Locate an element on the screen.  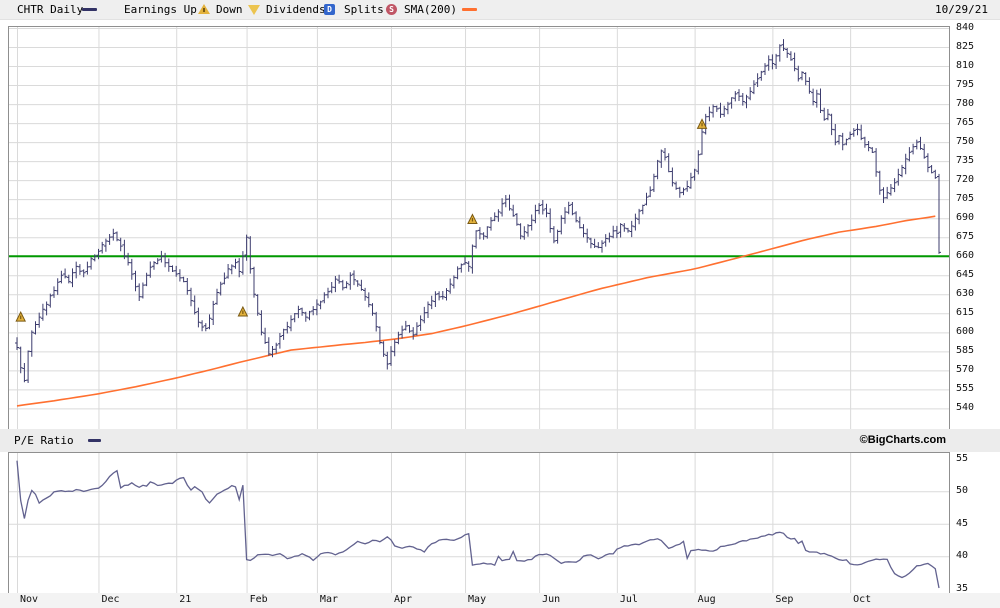
pe-tick-label: 35 is located at coordinates (962, 588).